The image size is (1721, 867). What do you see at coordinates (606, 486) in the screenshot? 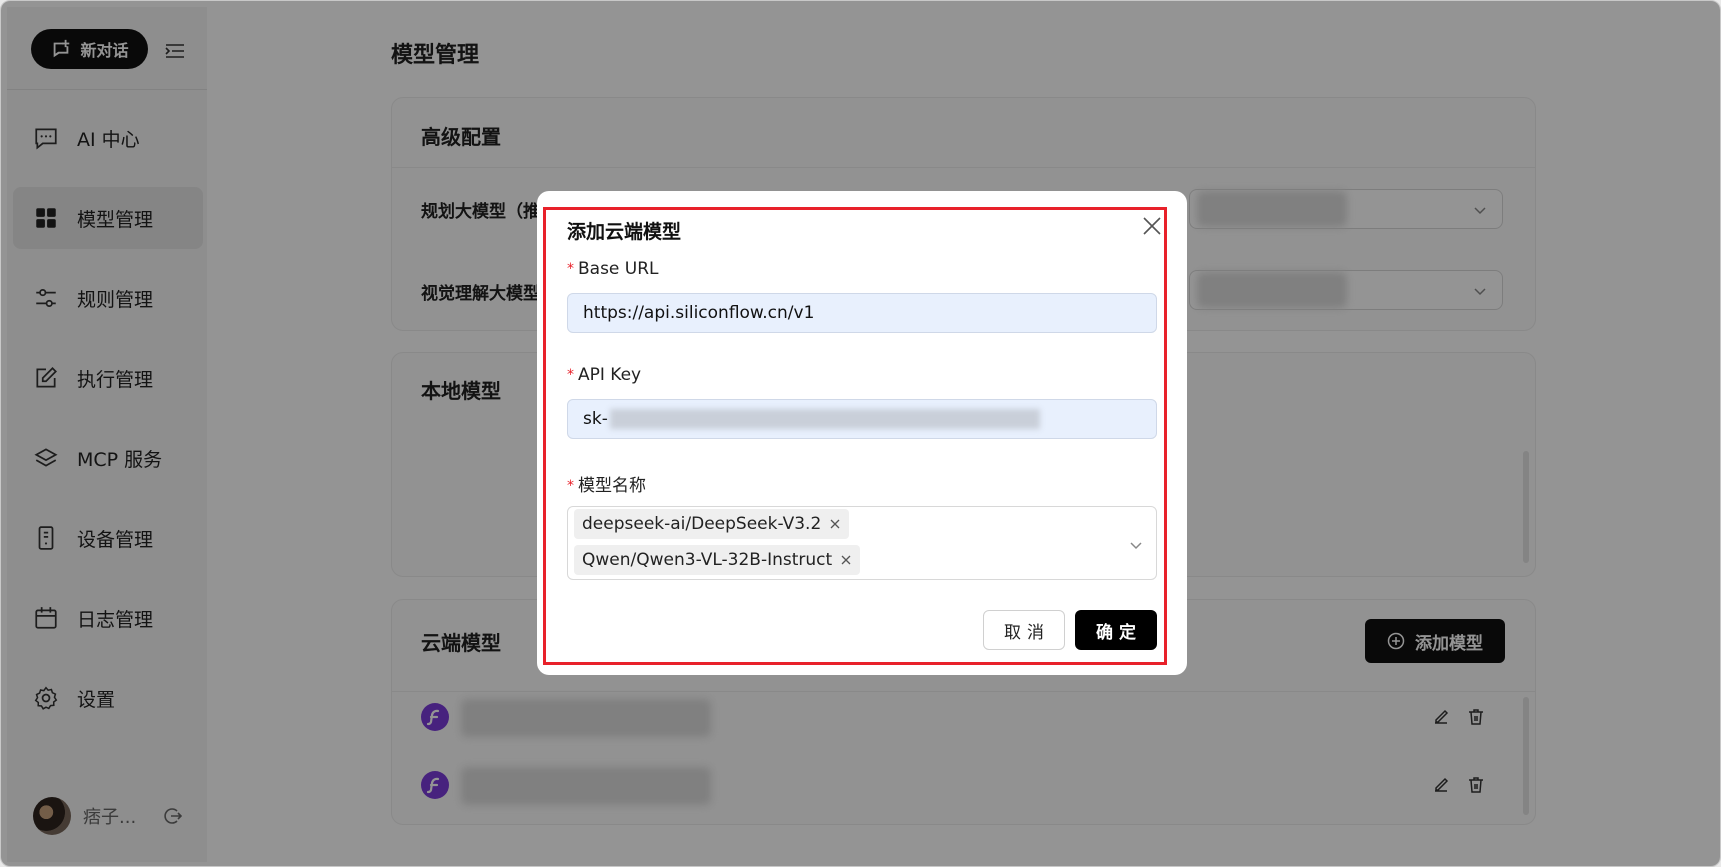
I see `model-name-label: * 模型名称` at bounding box center [606, 486].